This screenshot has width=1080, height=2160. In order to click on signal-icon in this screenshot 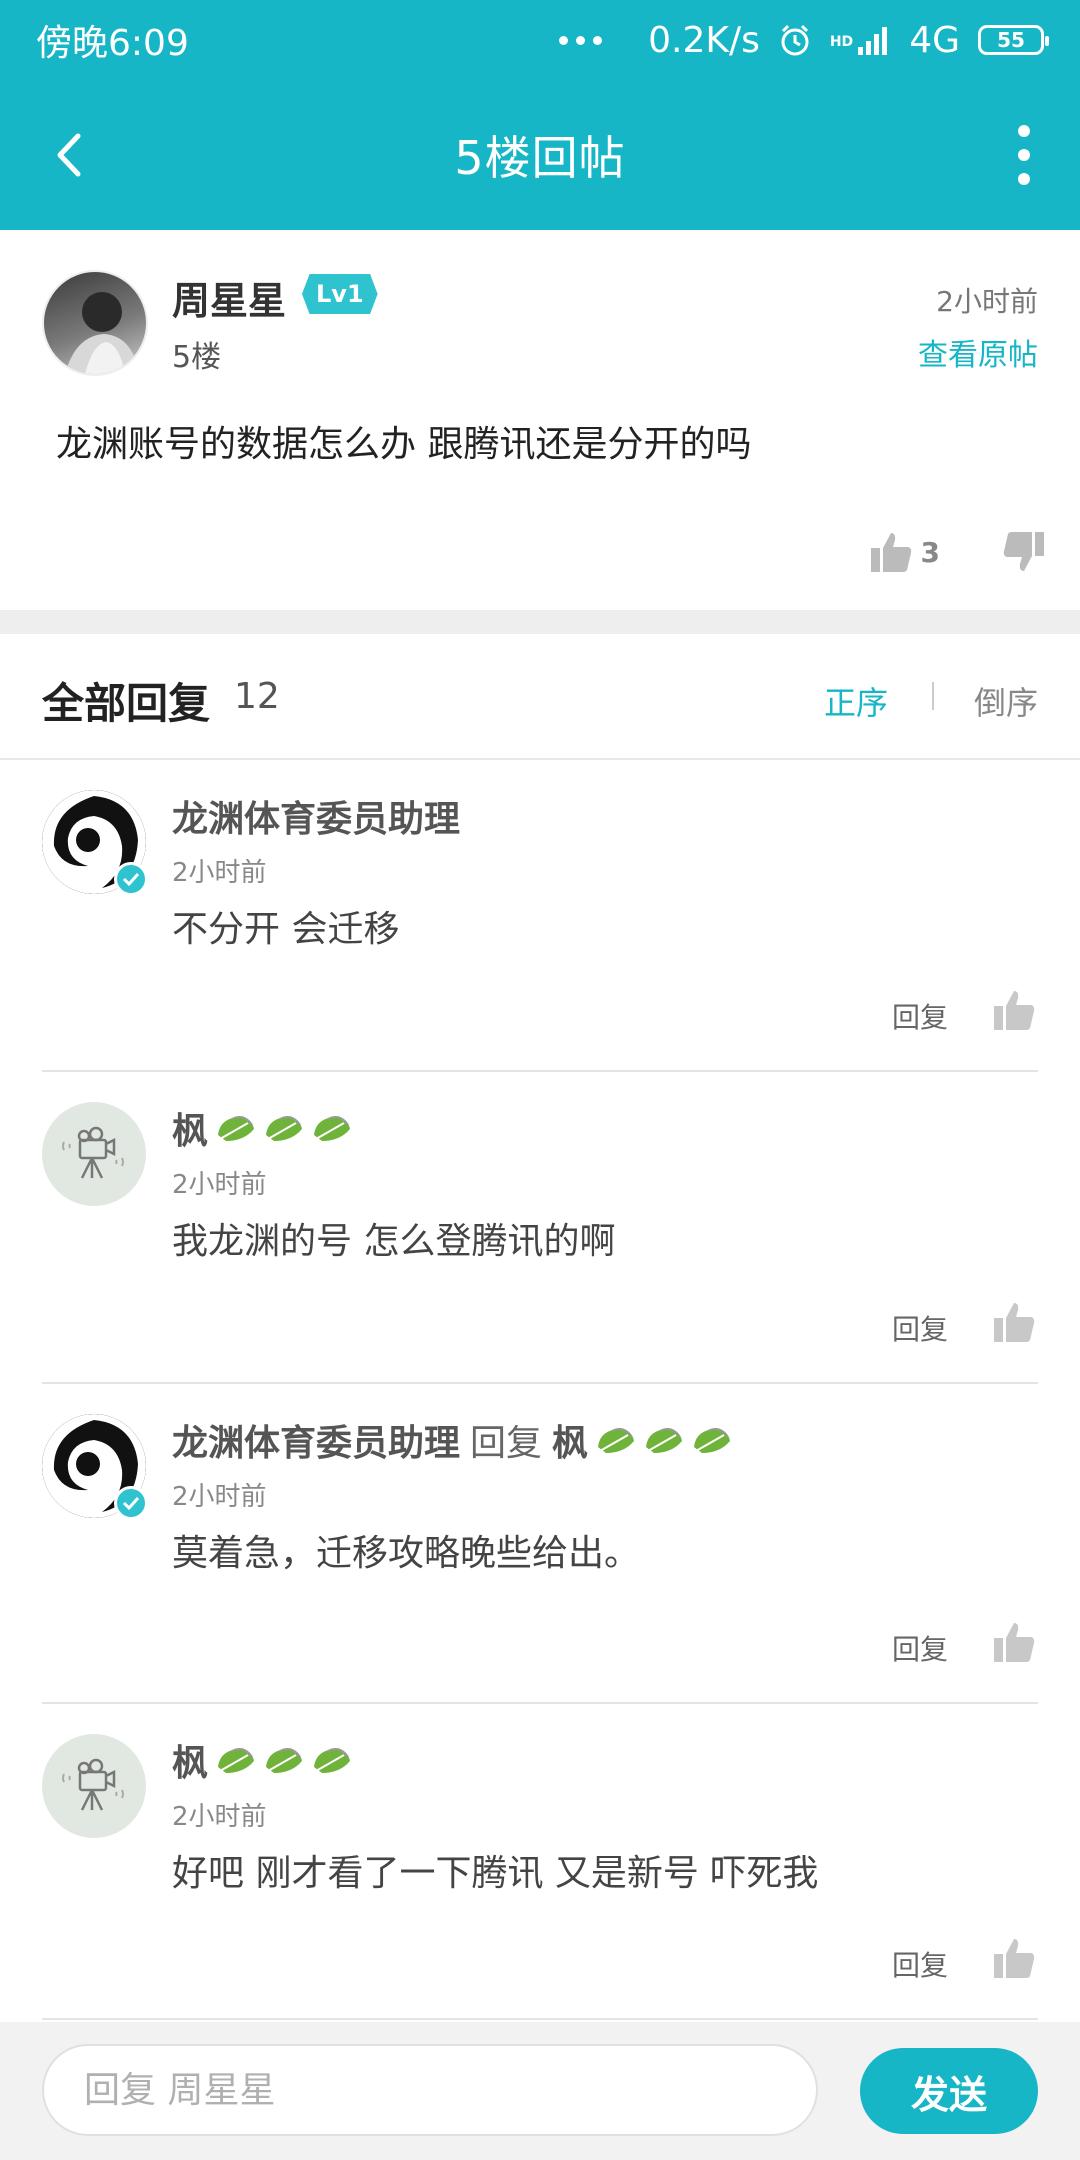, I will do `click(873, 41)`.